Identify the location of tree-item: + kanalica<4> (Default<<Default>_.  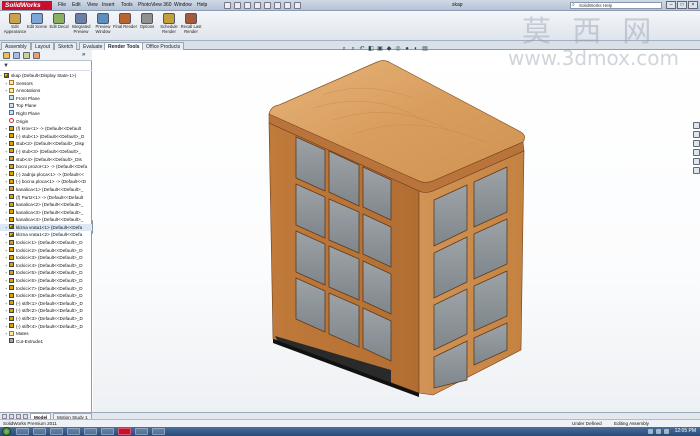
(46, 220).